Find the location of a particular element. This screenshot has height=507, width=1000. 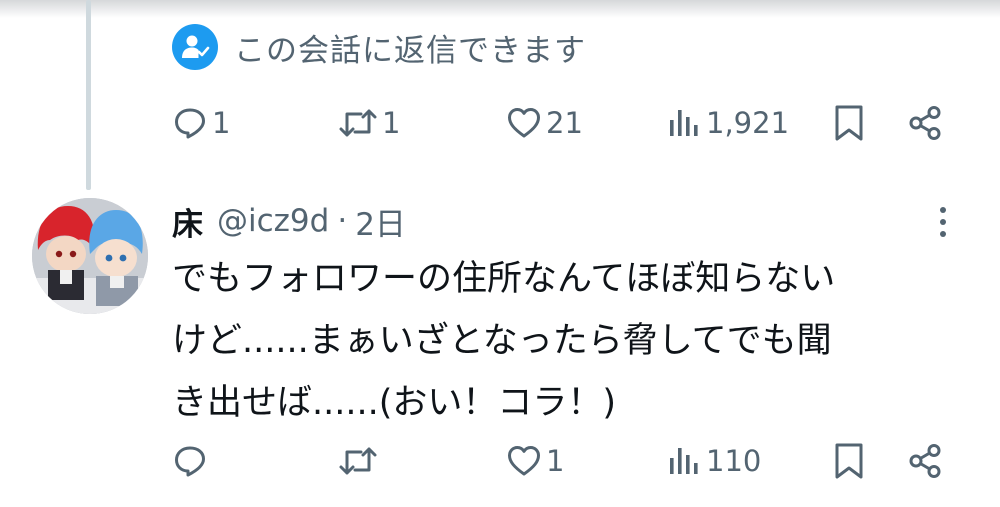

tweet-text-line: でもフォロワーの住所なんてほぼ知らない is located at coordinates (504, 279).